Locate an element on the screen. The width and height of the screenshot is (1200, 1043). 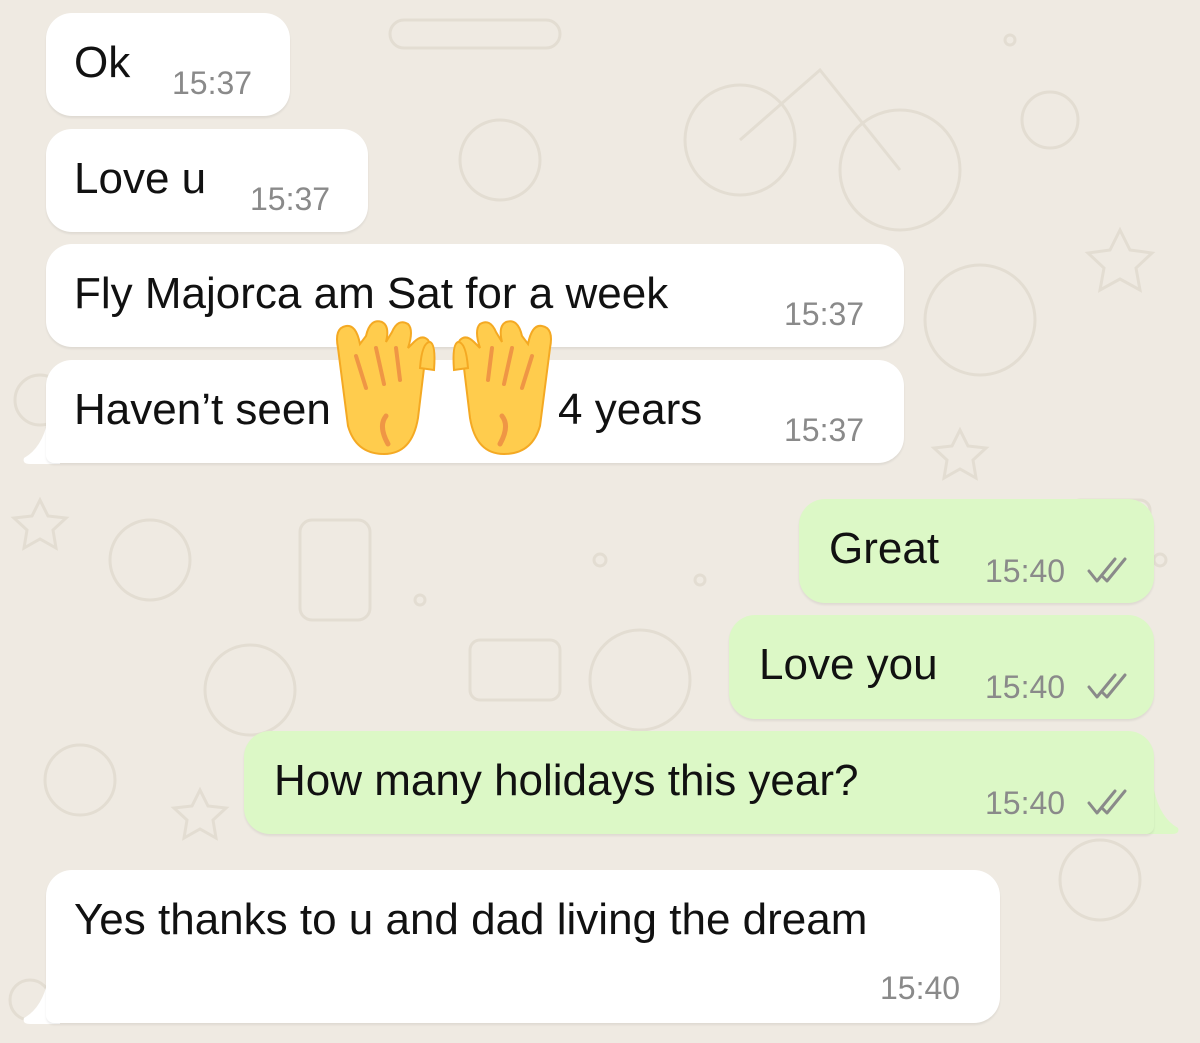
raising-hands-icon is located at coordinates (444, 388).